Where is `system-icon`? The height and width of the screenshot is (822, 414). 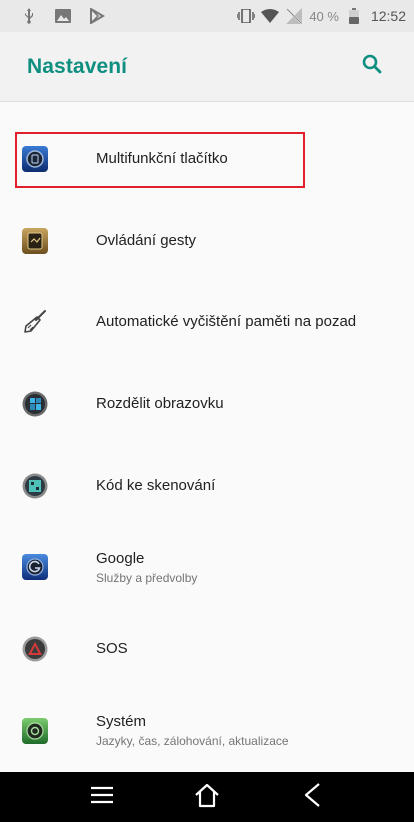
system-icon is located at coordinates (35, 730).